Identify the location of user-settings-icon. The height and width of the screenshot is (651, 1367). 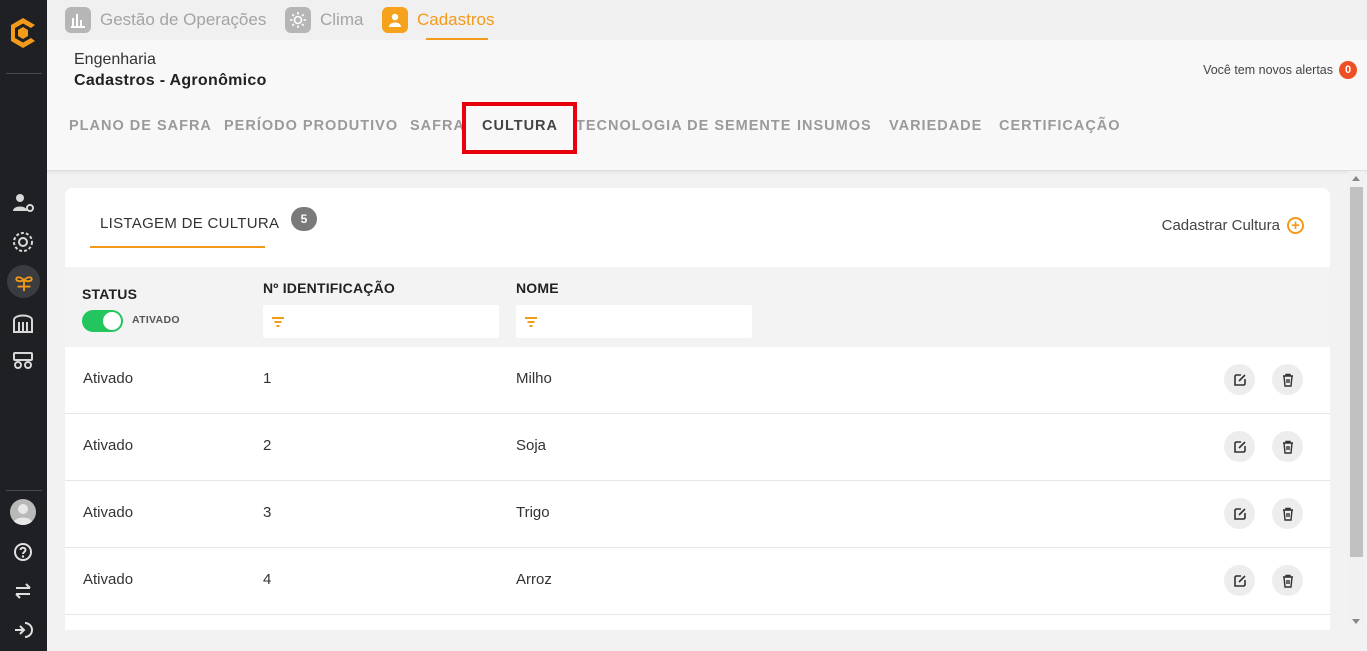
(23, 203).